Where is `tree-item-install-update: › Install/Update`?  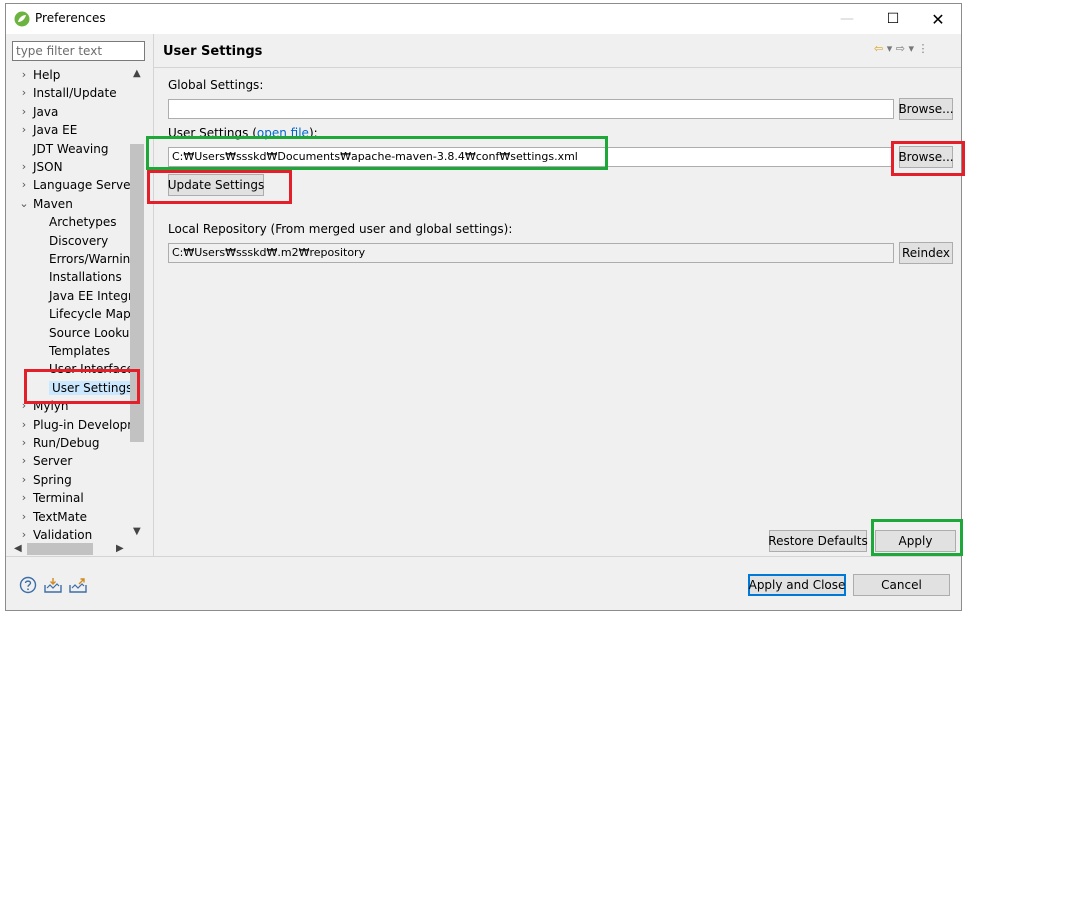
tree-item-install-update: › Install/Update is located at coordinates (69, 93).